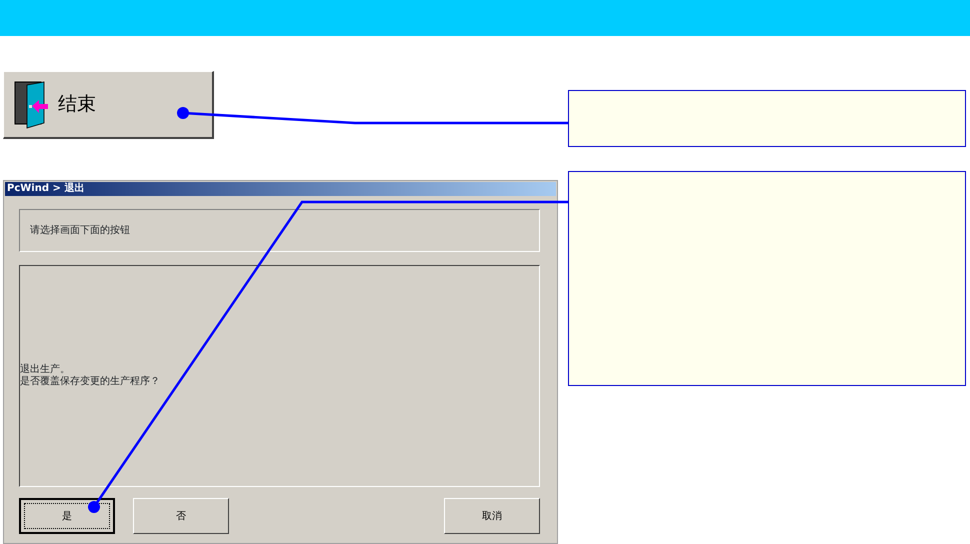  I want to click on instruction-text: 请选择画面下面的按钮, so click(80, 231).